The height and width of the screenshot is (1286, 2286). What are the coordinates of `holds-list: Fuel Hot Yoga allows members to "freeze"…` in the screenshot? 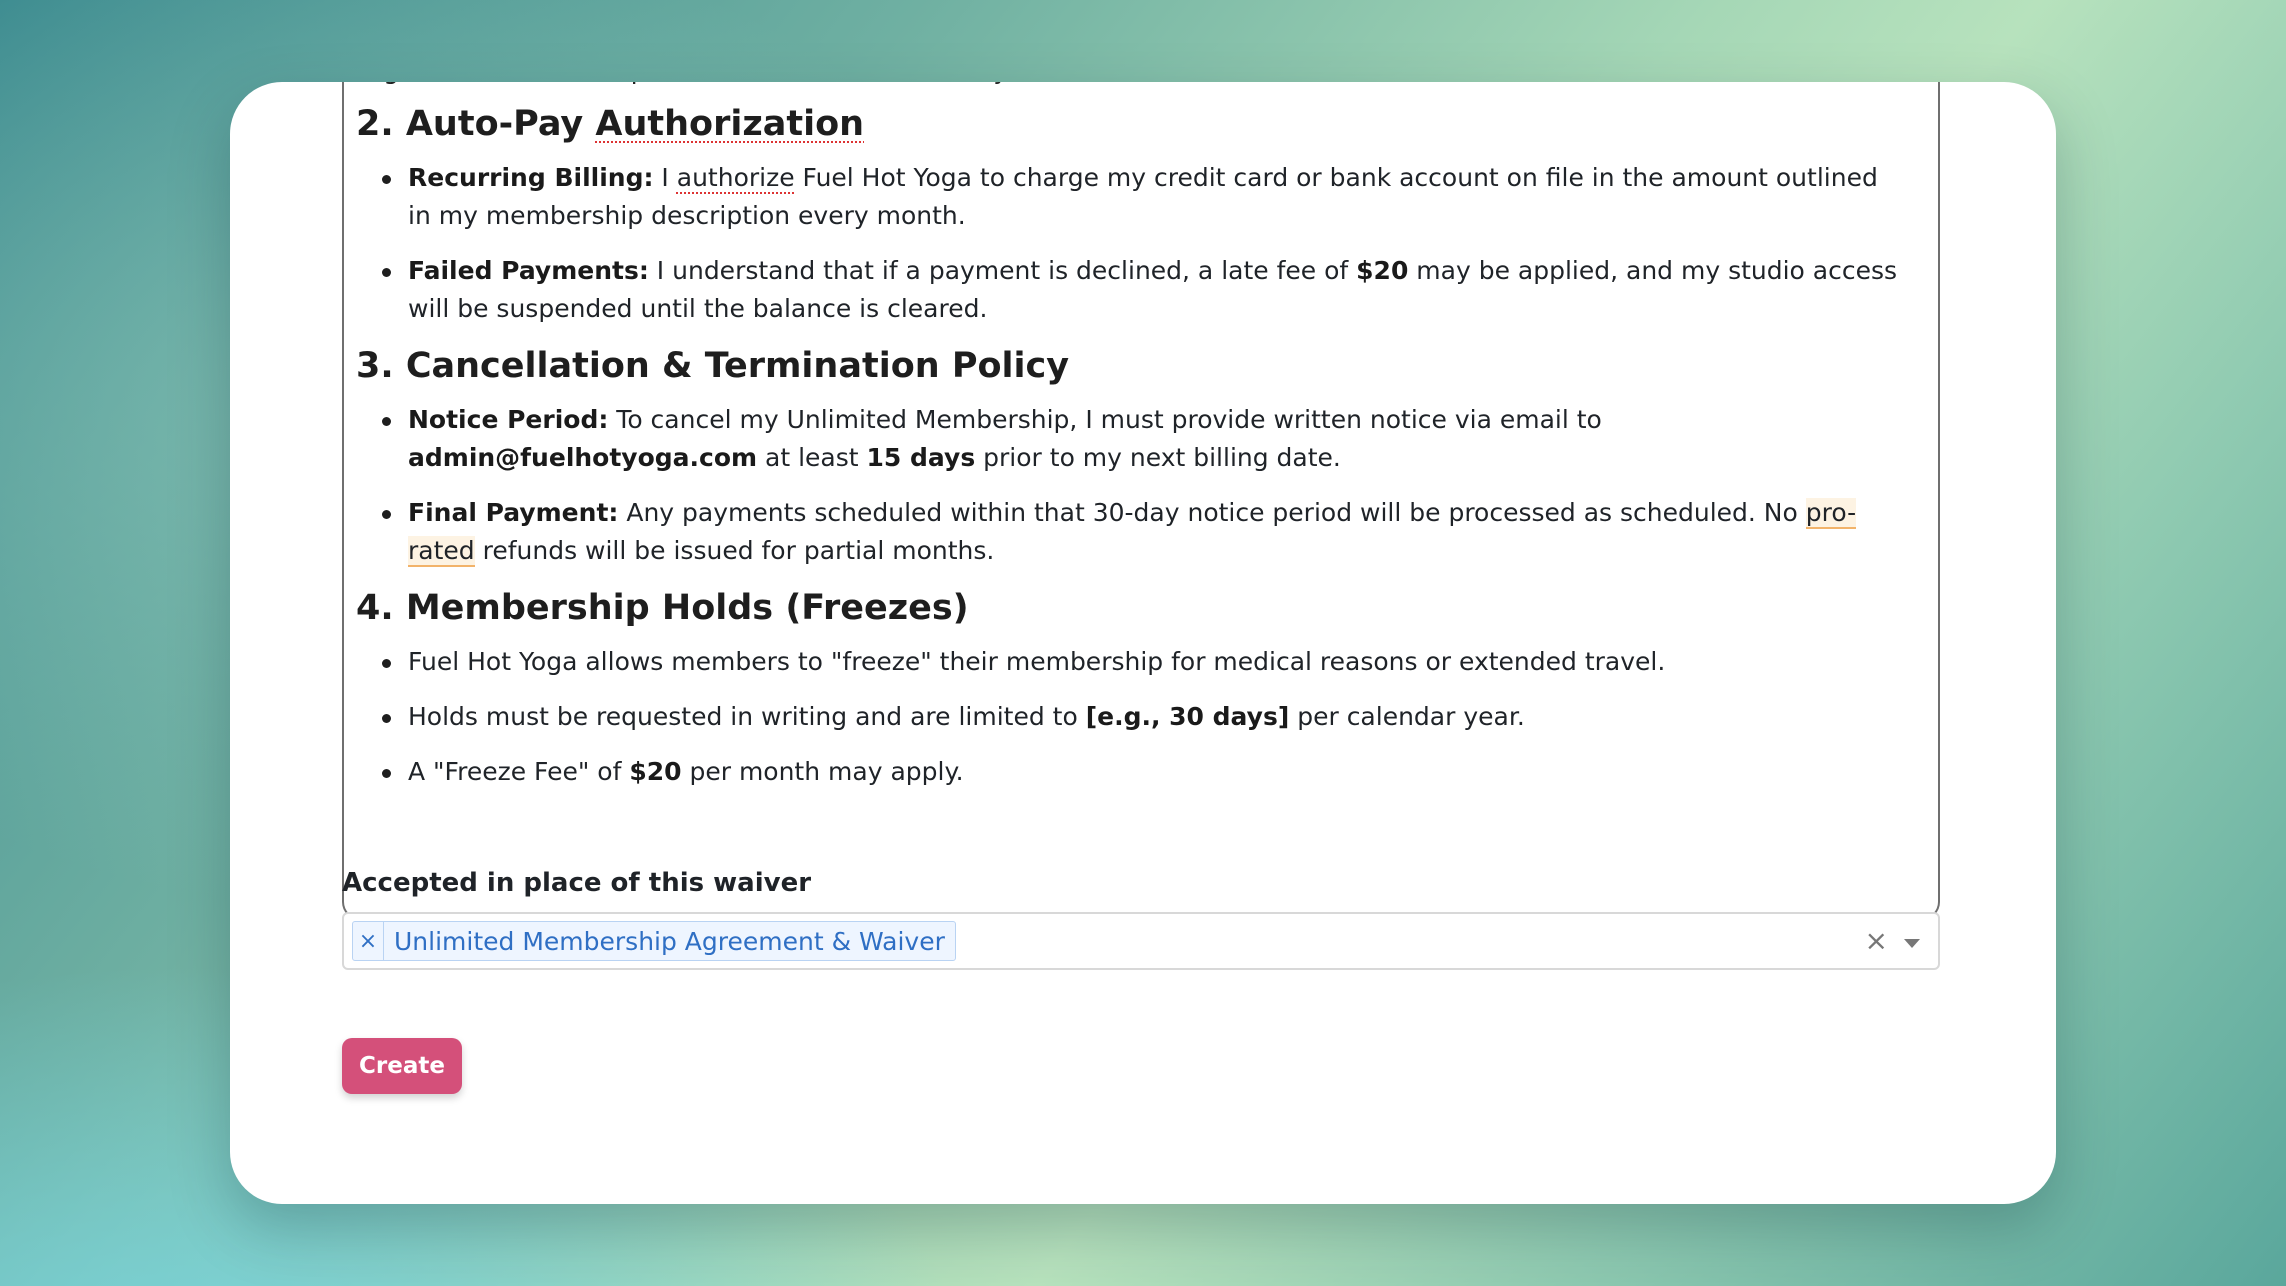 It's located at (1132, 725).